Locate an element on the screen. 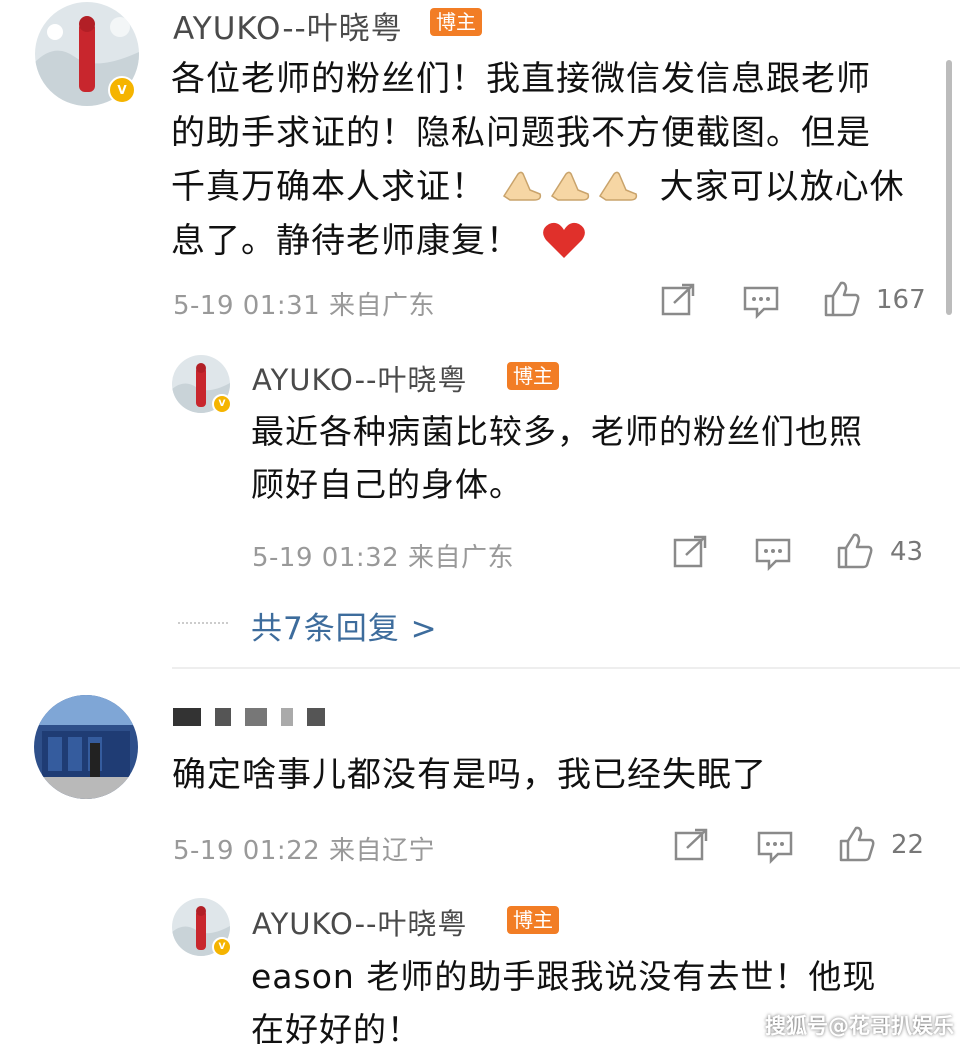  comment-text: 确定啥事儿都没有是吗，我已经失眠了 is located at coordinates (469, 775).